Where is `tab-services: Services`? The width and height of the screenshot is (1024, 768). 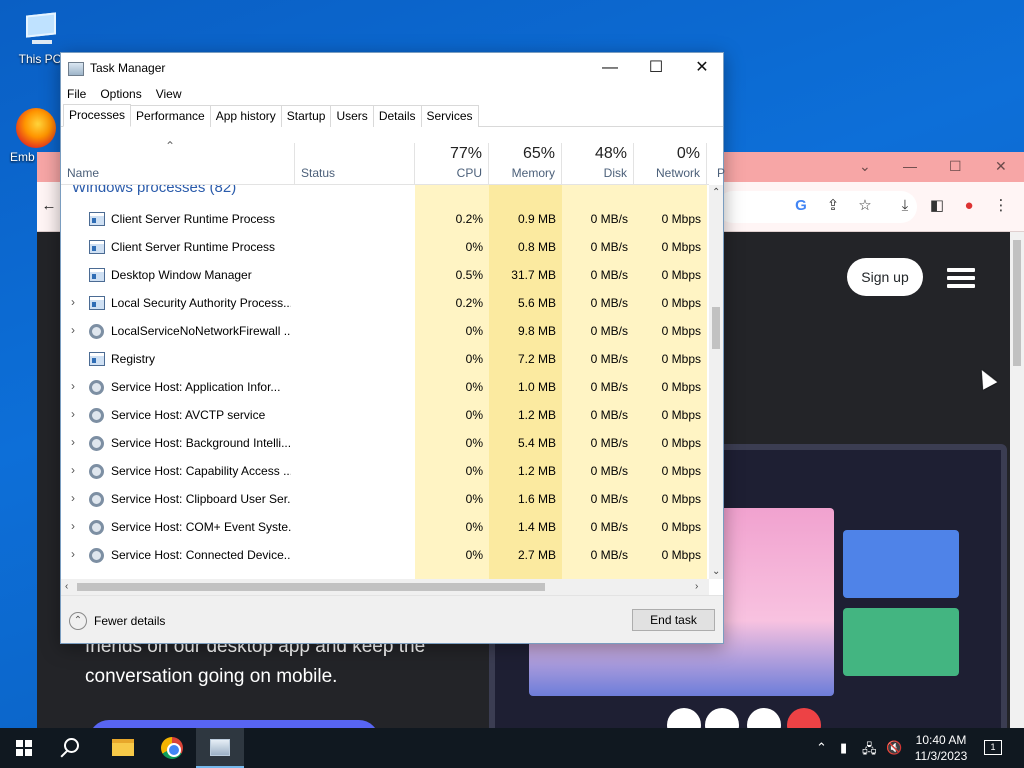
tab-services: Services is located at coordinates (449, 116).